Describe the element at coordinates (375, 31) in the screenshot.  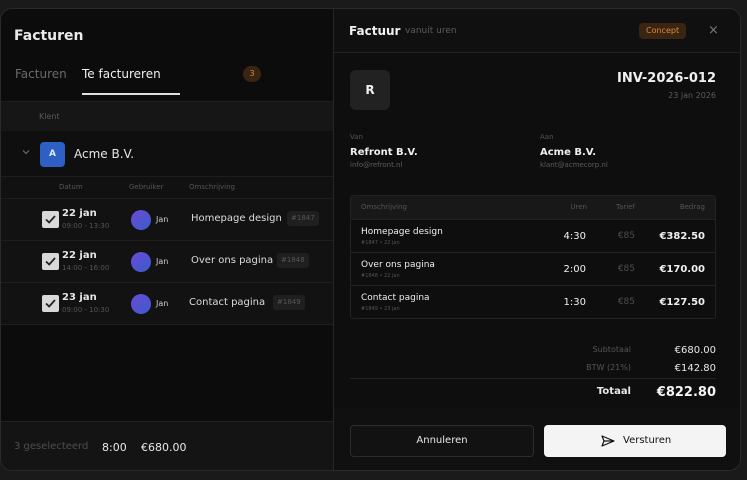
I see `preview-title: Factuur` at that location.